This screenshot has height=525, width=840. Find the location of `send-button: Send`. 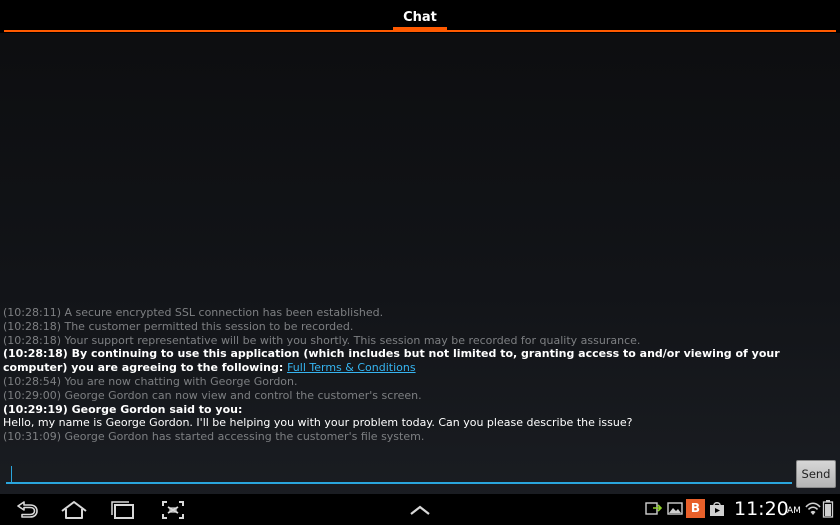

send-button: Send is located at coordinates (816, 474).